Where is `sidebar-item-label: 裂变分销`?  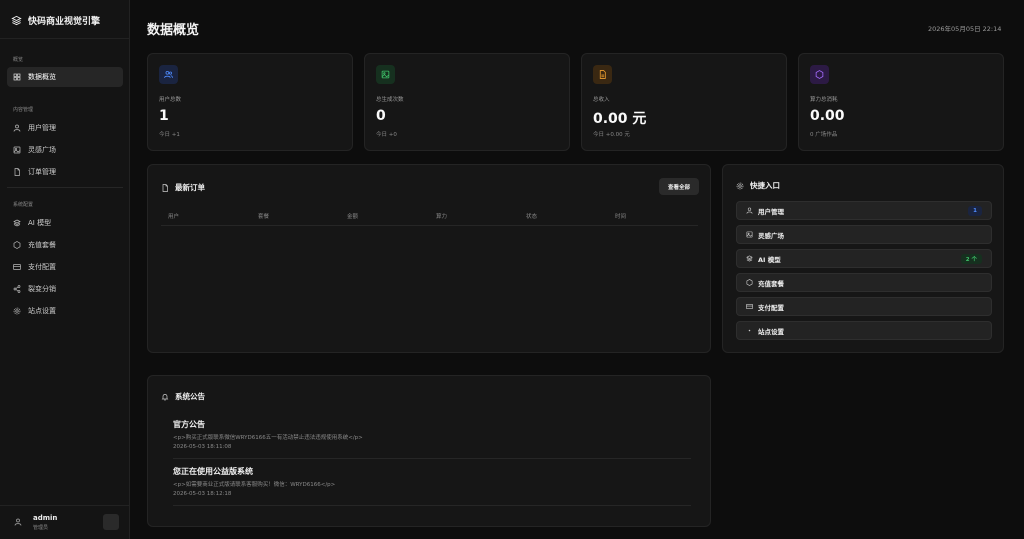
sidebar-item-label: 裂变分销 is located at coordinates (42, 289).